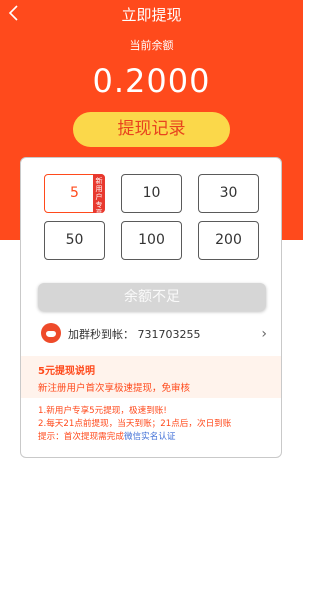 The width and height of the screenshot is (320, 607). What do you see at coordinates (66, 371) in the screenshot?
I see `notice-title: 5元提现说明` at bounding box center [66, 371].